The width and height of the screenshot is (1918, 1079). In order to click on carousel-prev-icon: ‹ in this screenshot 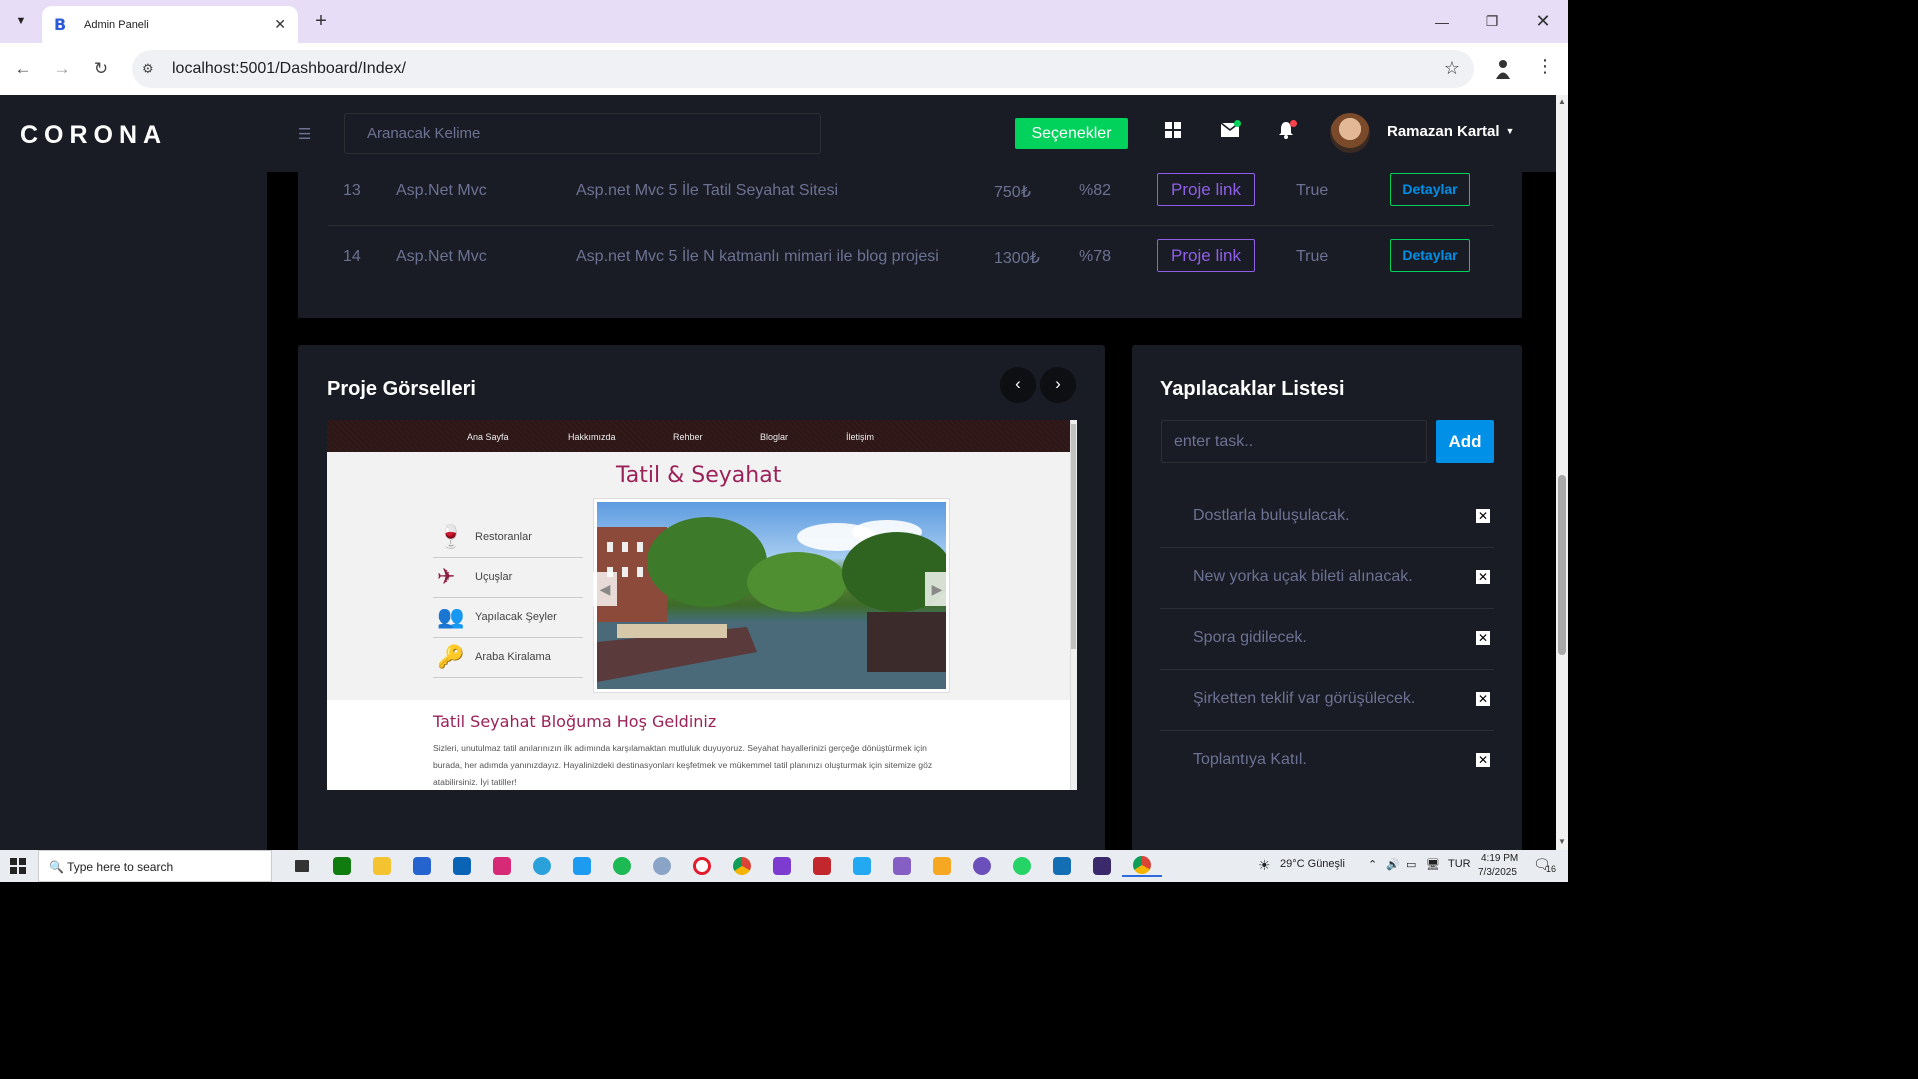, I will do `click(1018, 385)`.